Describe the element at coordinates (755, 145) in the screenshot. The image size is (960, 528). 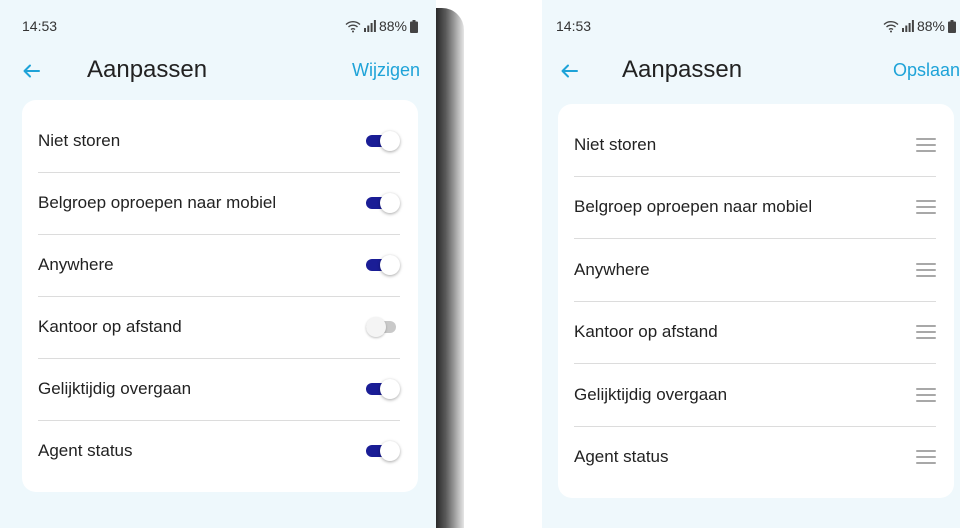
I see `reorder-row-niet-storen: Niet storen` at that location.